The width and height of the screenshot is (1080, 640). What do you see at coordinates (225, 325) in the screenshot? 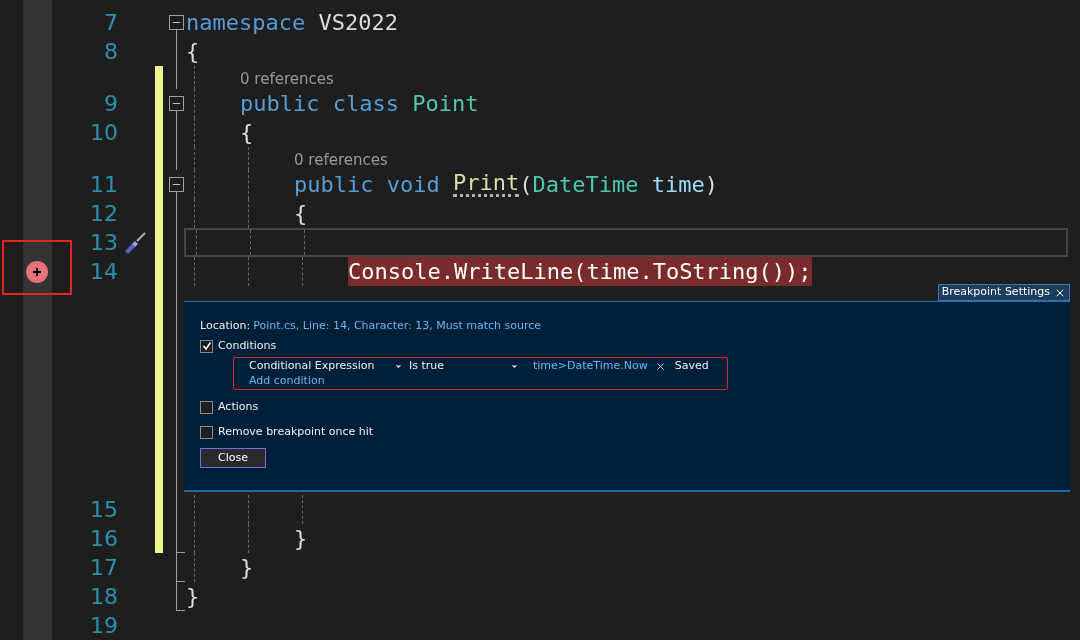
I see `location-label: Location:` at bounding box center [225, 325].